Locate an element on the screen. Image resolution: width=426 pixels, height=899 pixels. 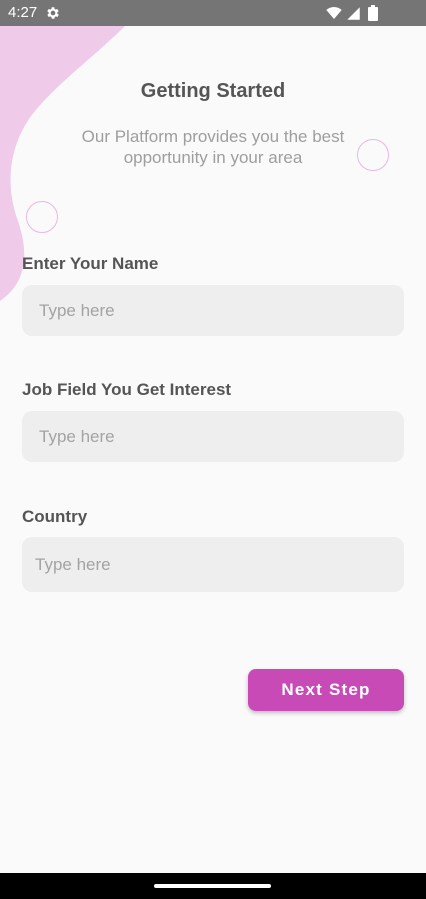
status-bar: 4:27 is located at coordinates (213, 13).